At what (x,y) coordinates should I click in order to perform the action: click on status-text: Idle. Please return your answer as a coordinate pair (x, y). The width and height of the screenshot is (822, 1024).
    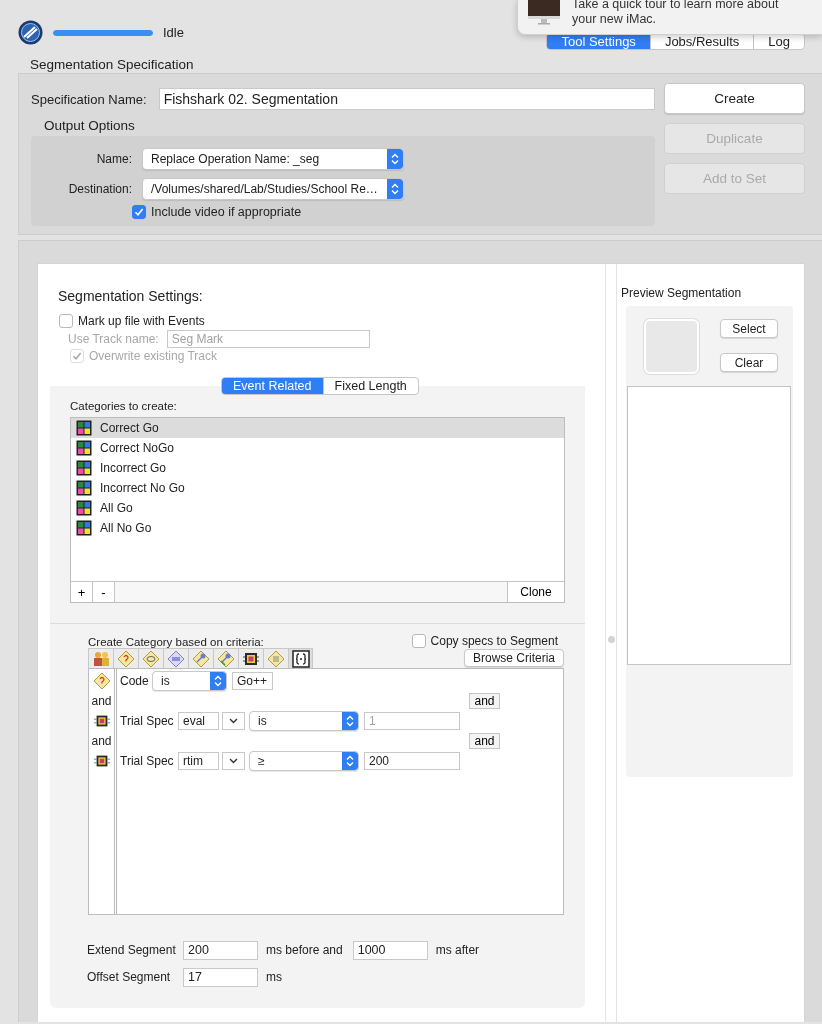
    Looking at the image, I should click on (173, 32).